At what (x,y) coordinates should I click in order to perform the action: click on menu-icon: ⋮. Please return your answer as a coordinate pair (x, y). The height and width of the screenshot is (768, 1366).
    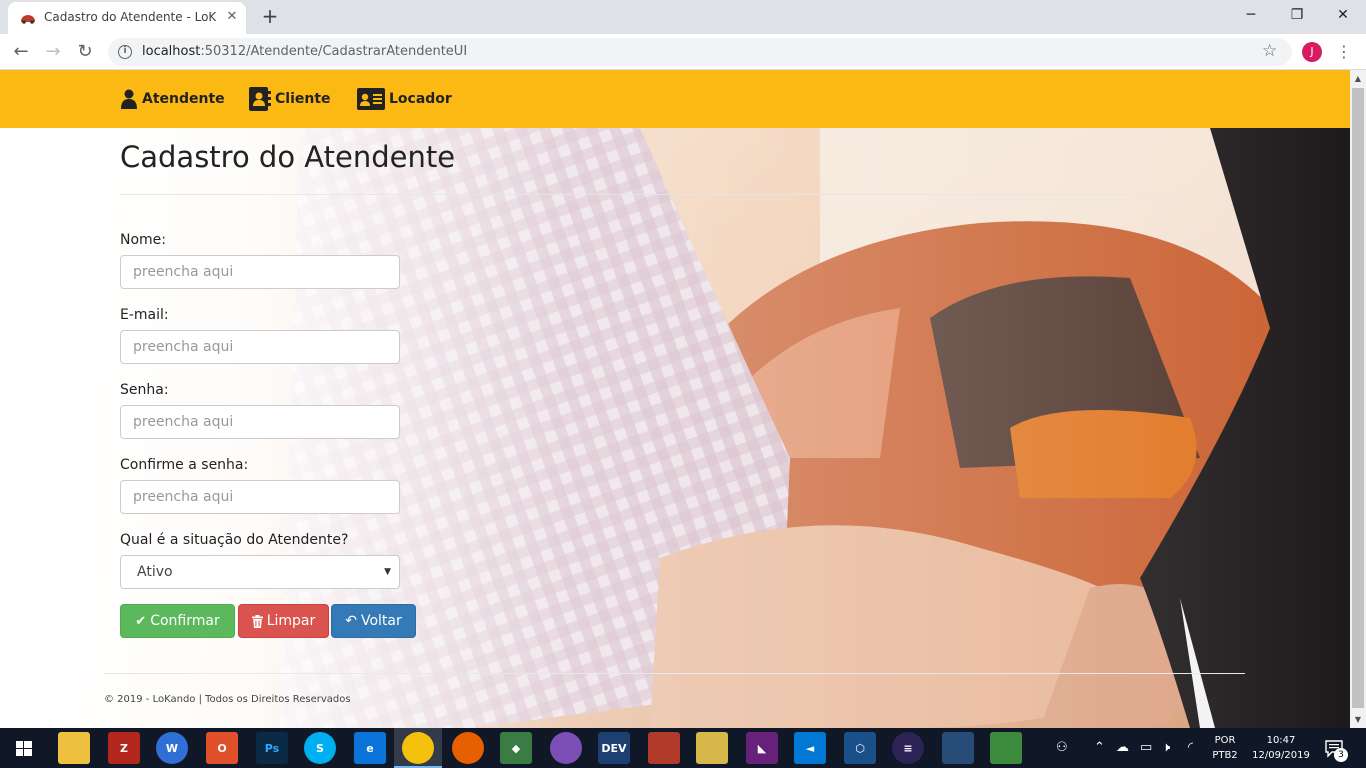
    Looking at the image, I should click on (1344, 52).